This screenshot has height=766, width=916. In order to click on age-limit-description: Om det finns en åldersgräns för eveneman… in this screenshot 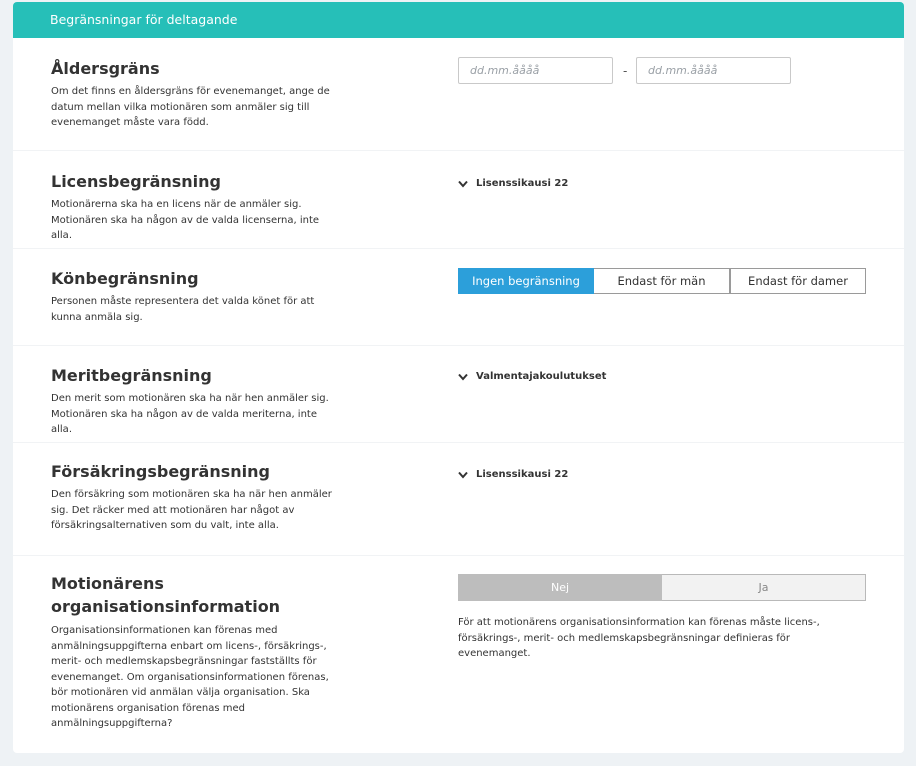, I will do `click(190, 107)`.